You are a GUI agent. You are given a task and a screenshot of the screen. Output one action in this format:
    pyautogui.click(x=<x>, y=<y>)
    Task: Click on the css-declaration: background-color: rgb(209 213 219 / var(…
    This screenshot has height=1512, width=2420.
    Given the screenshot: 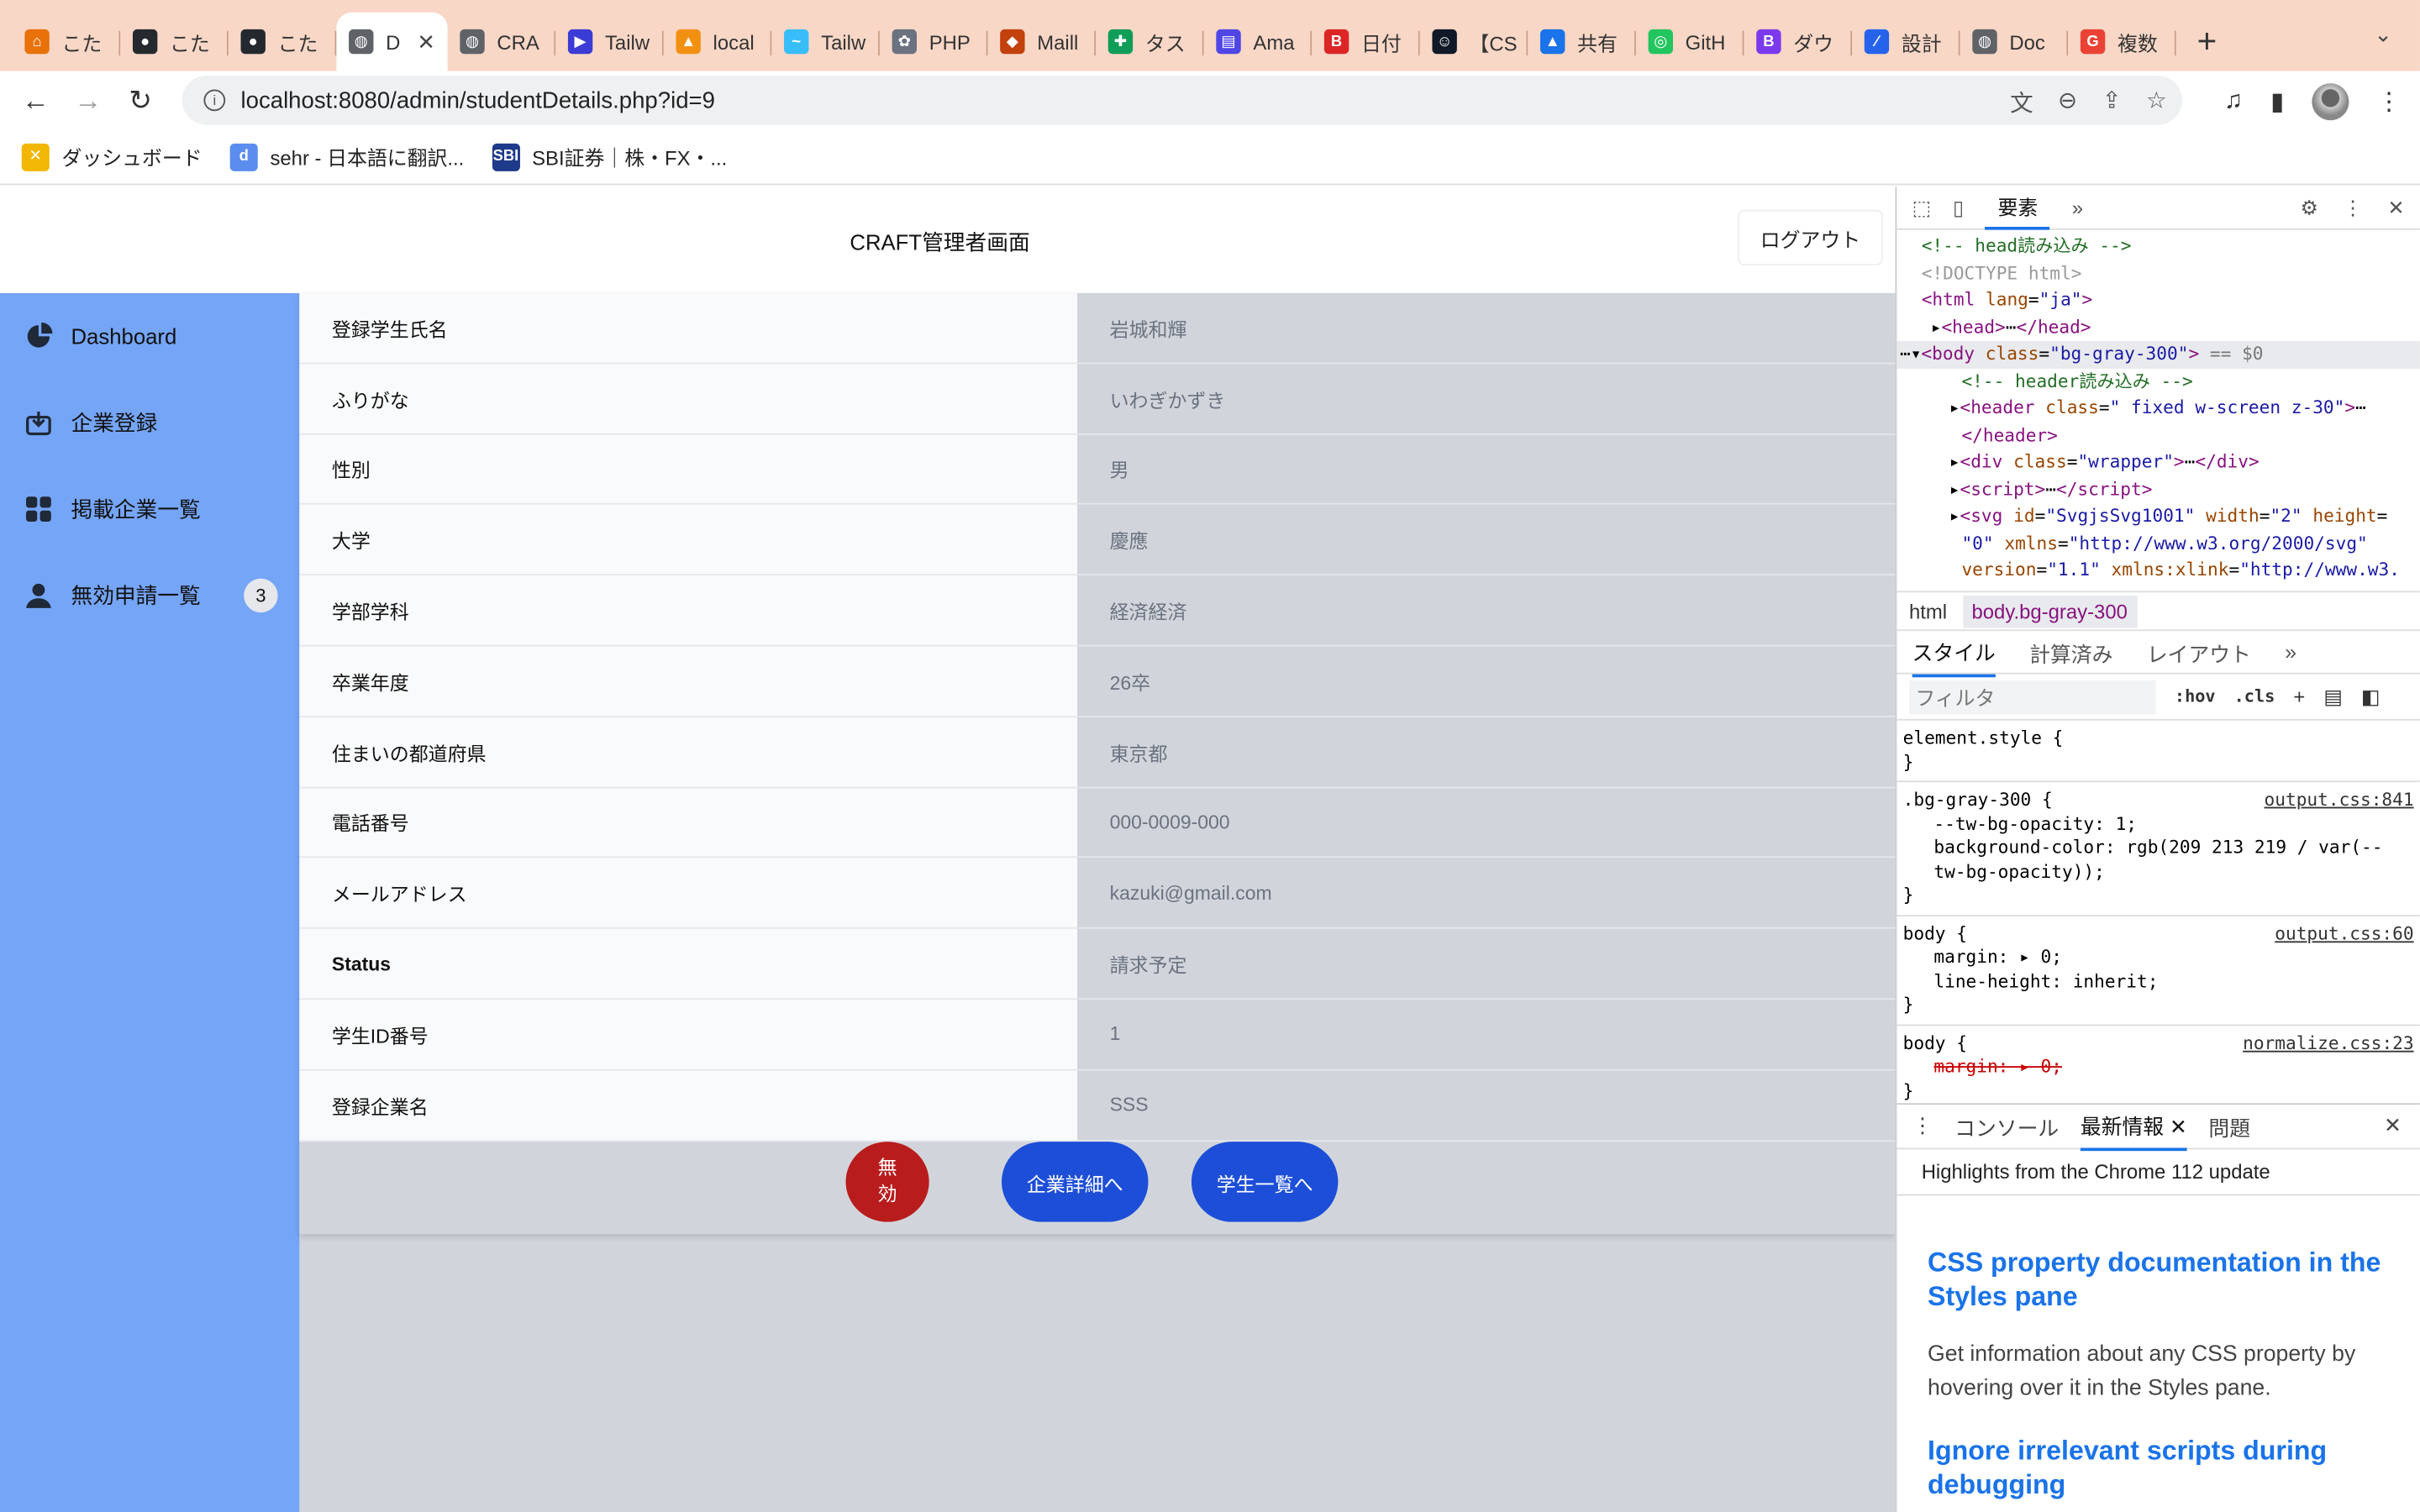 What is the action you would take?
    pyautogui.click(x=2158, y=860)
    